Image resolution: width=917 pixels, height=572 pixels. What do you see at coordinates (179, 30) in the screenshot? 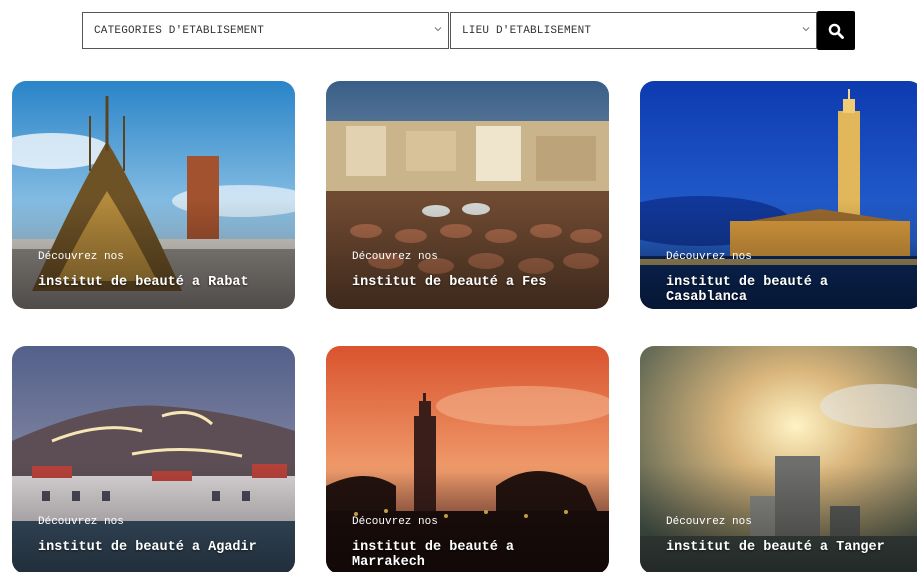
I see `categories-select-label: CATEGORIES D'ETABLISEMENT` at bounding box center [179, 30].